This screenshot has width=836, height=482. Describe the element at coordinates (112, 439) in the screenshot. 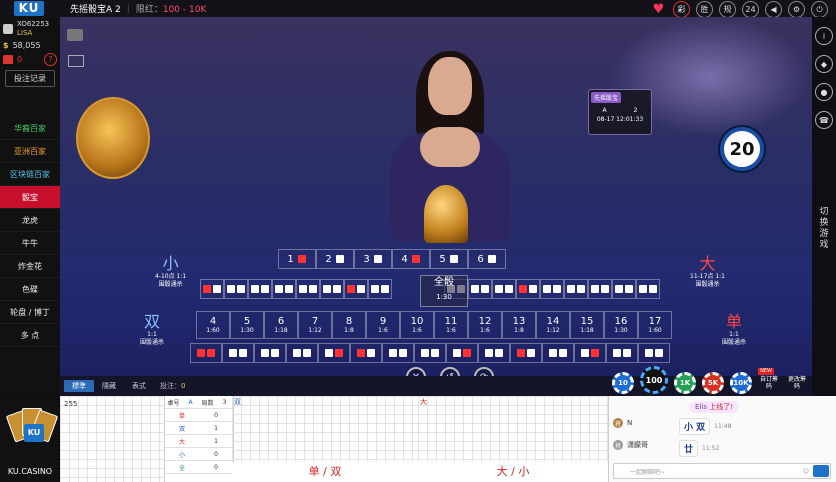

I see `road-map-main: 255` at that location.